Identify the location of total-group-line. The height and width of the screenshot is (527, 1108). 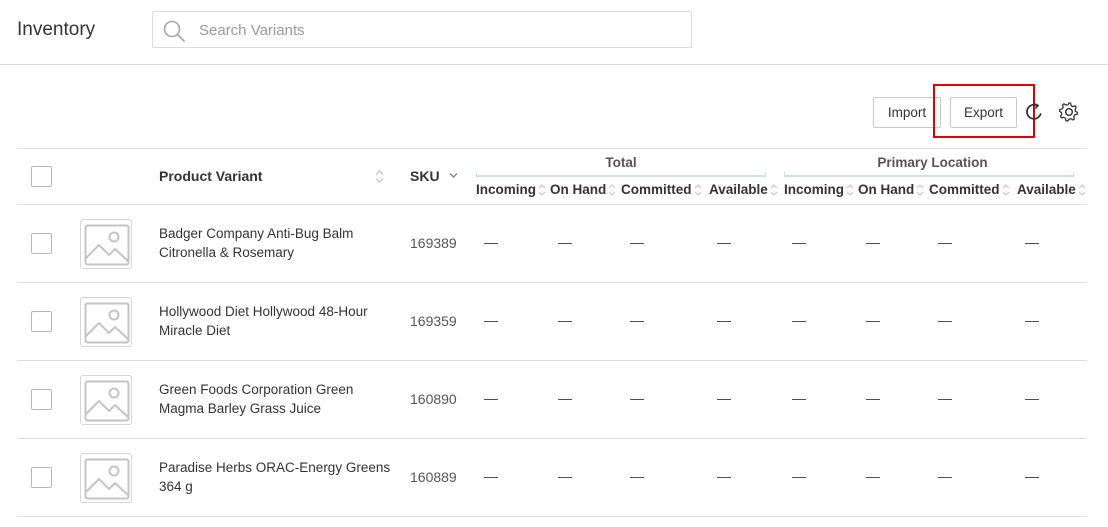
(621, 175).